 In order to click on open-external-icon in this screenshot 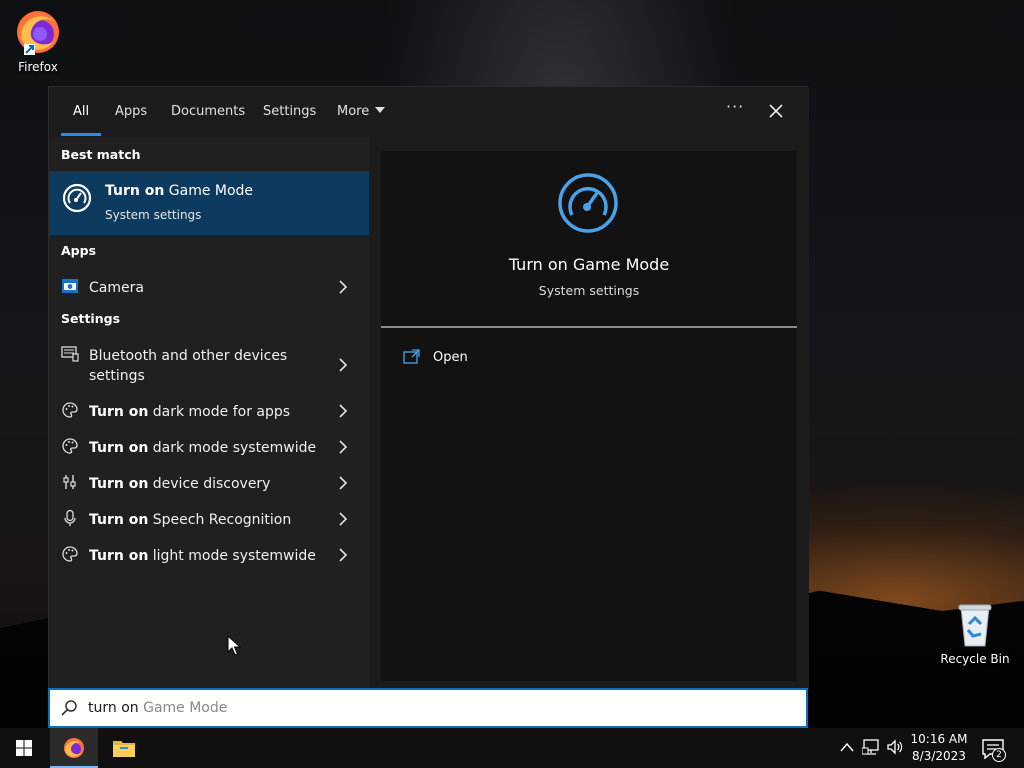, I will do `click(411, 356)`.